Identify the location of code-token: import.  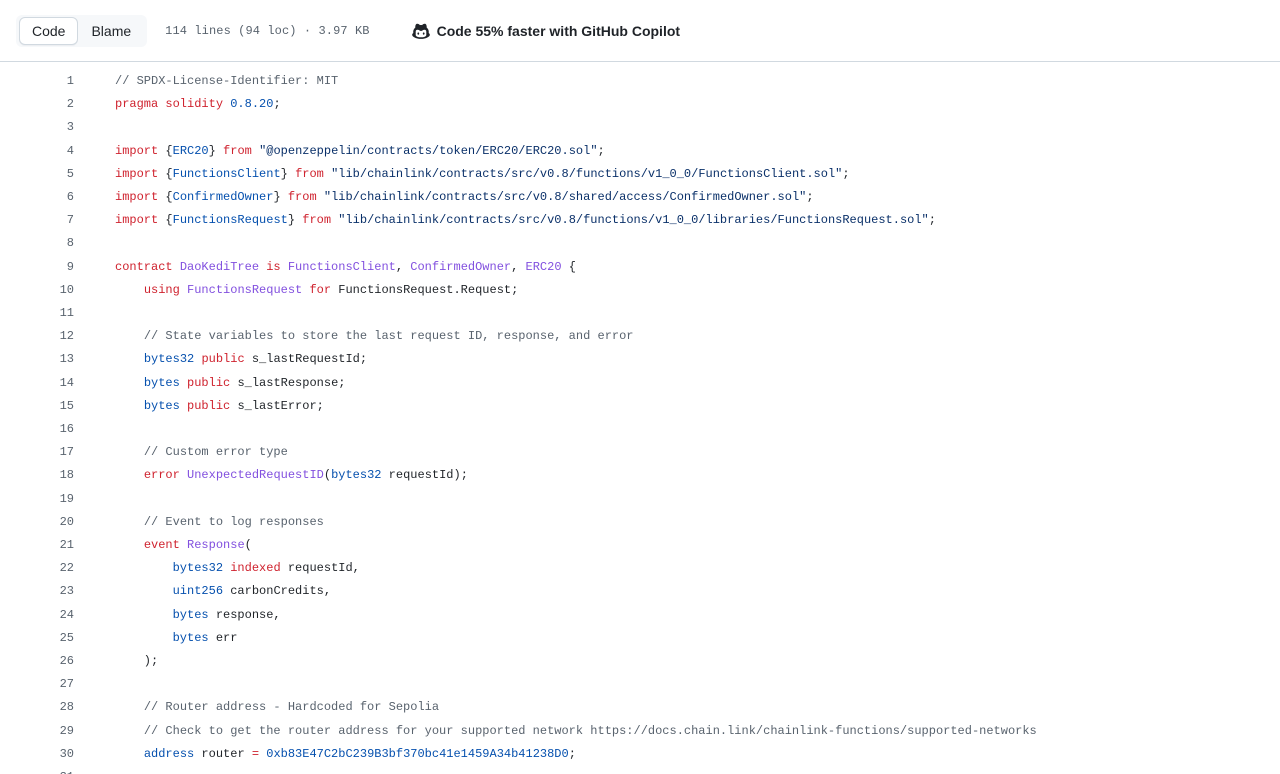
(137, 197).